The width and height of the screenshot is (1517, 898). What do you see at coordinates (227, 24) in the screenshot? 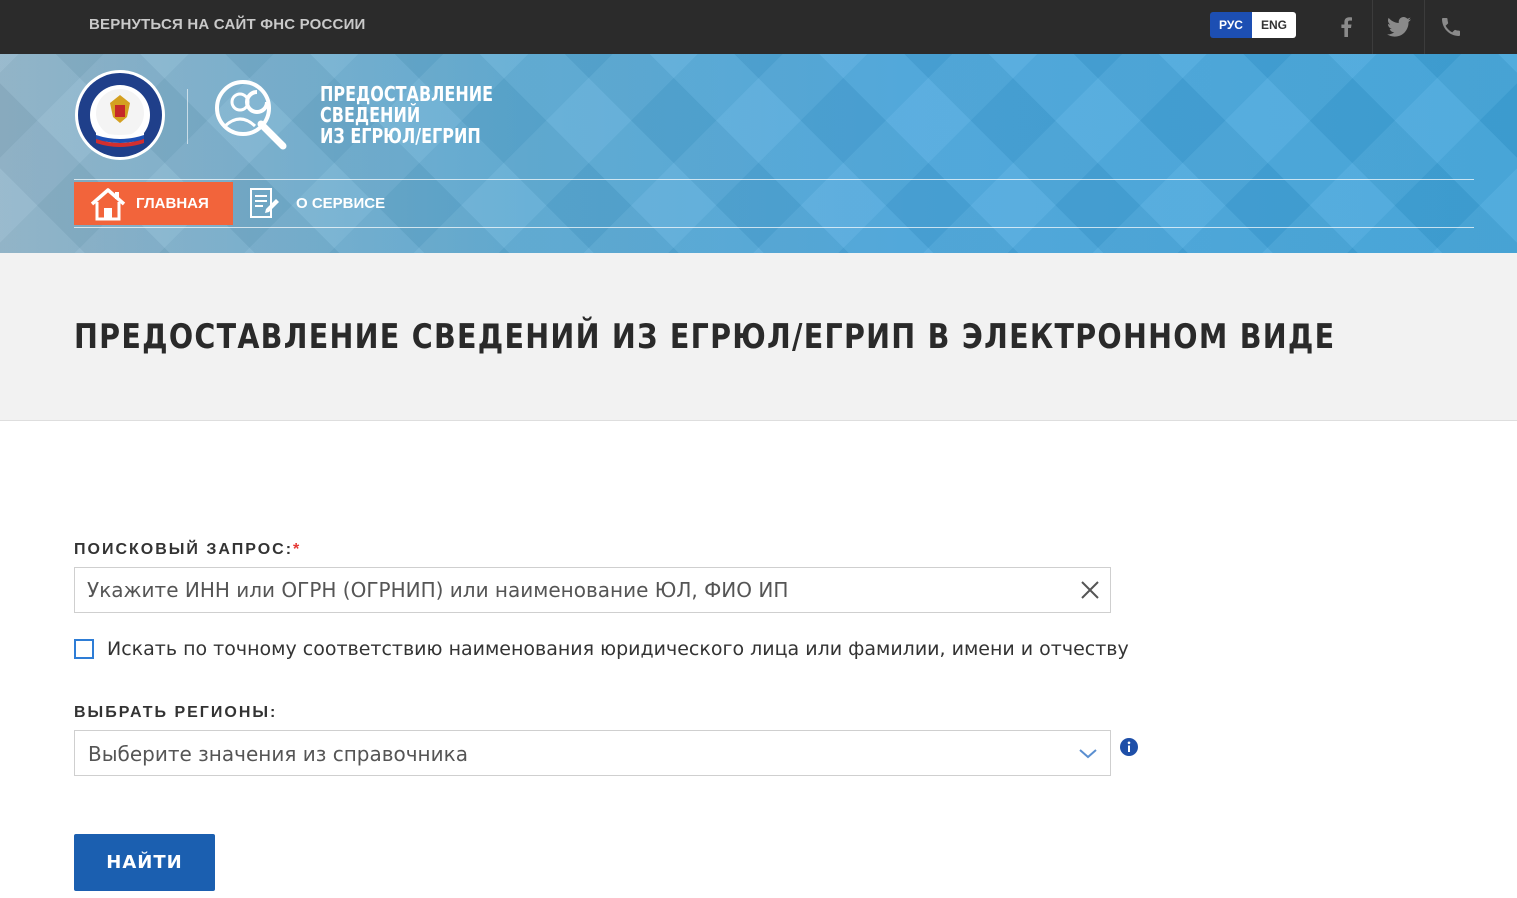
I see `back-to-fns-link: ВЕРНУТЬСЯ НА САЙТ ФНС РОССИИ` at bounding box center [227, 24].